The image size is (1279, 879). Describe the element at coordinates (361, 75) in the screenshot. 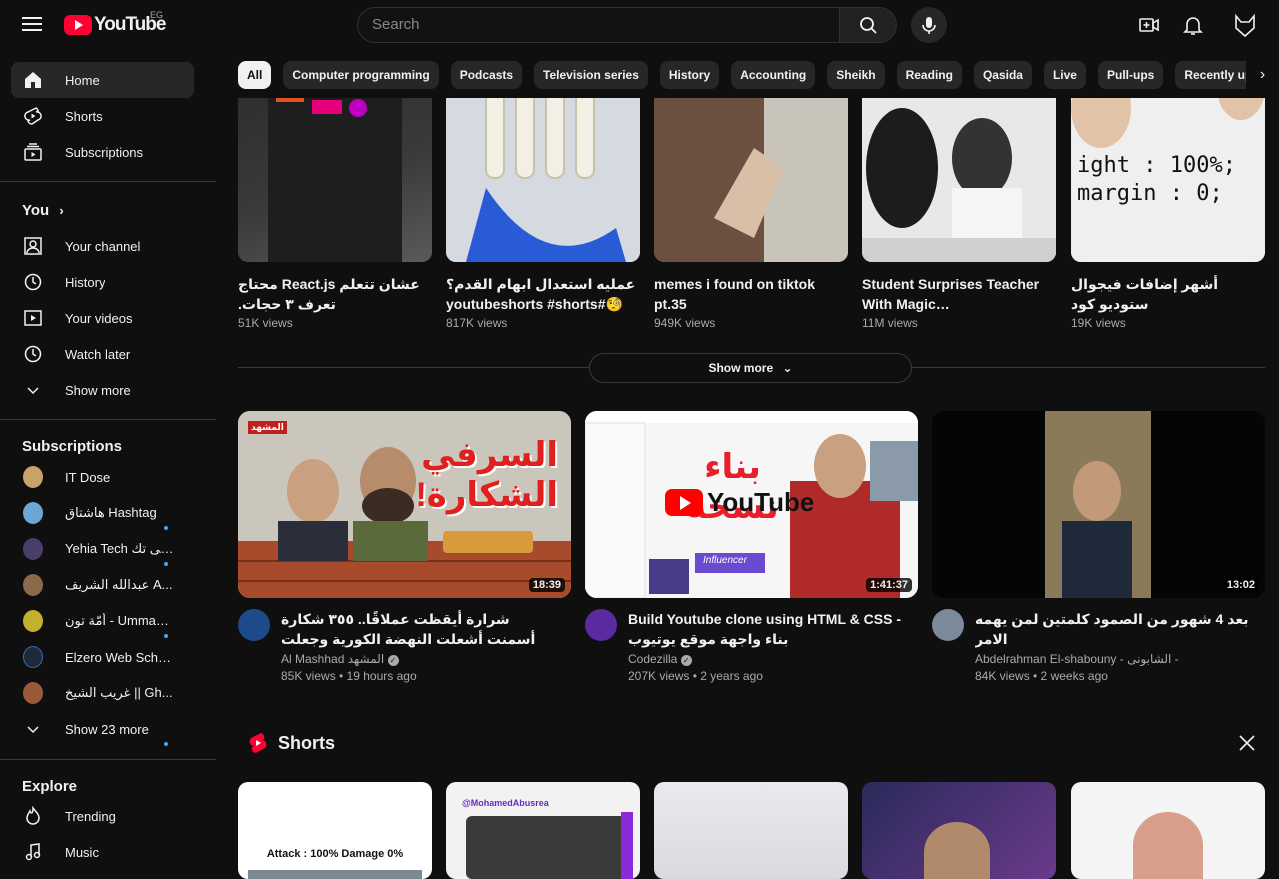

I see `chip-computer-programming: Computer programming` at that location.